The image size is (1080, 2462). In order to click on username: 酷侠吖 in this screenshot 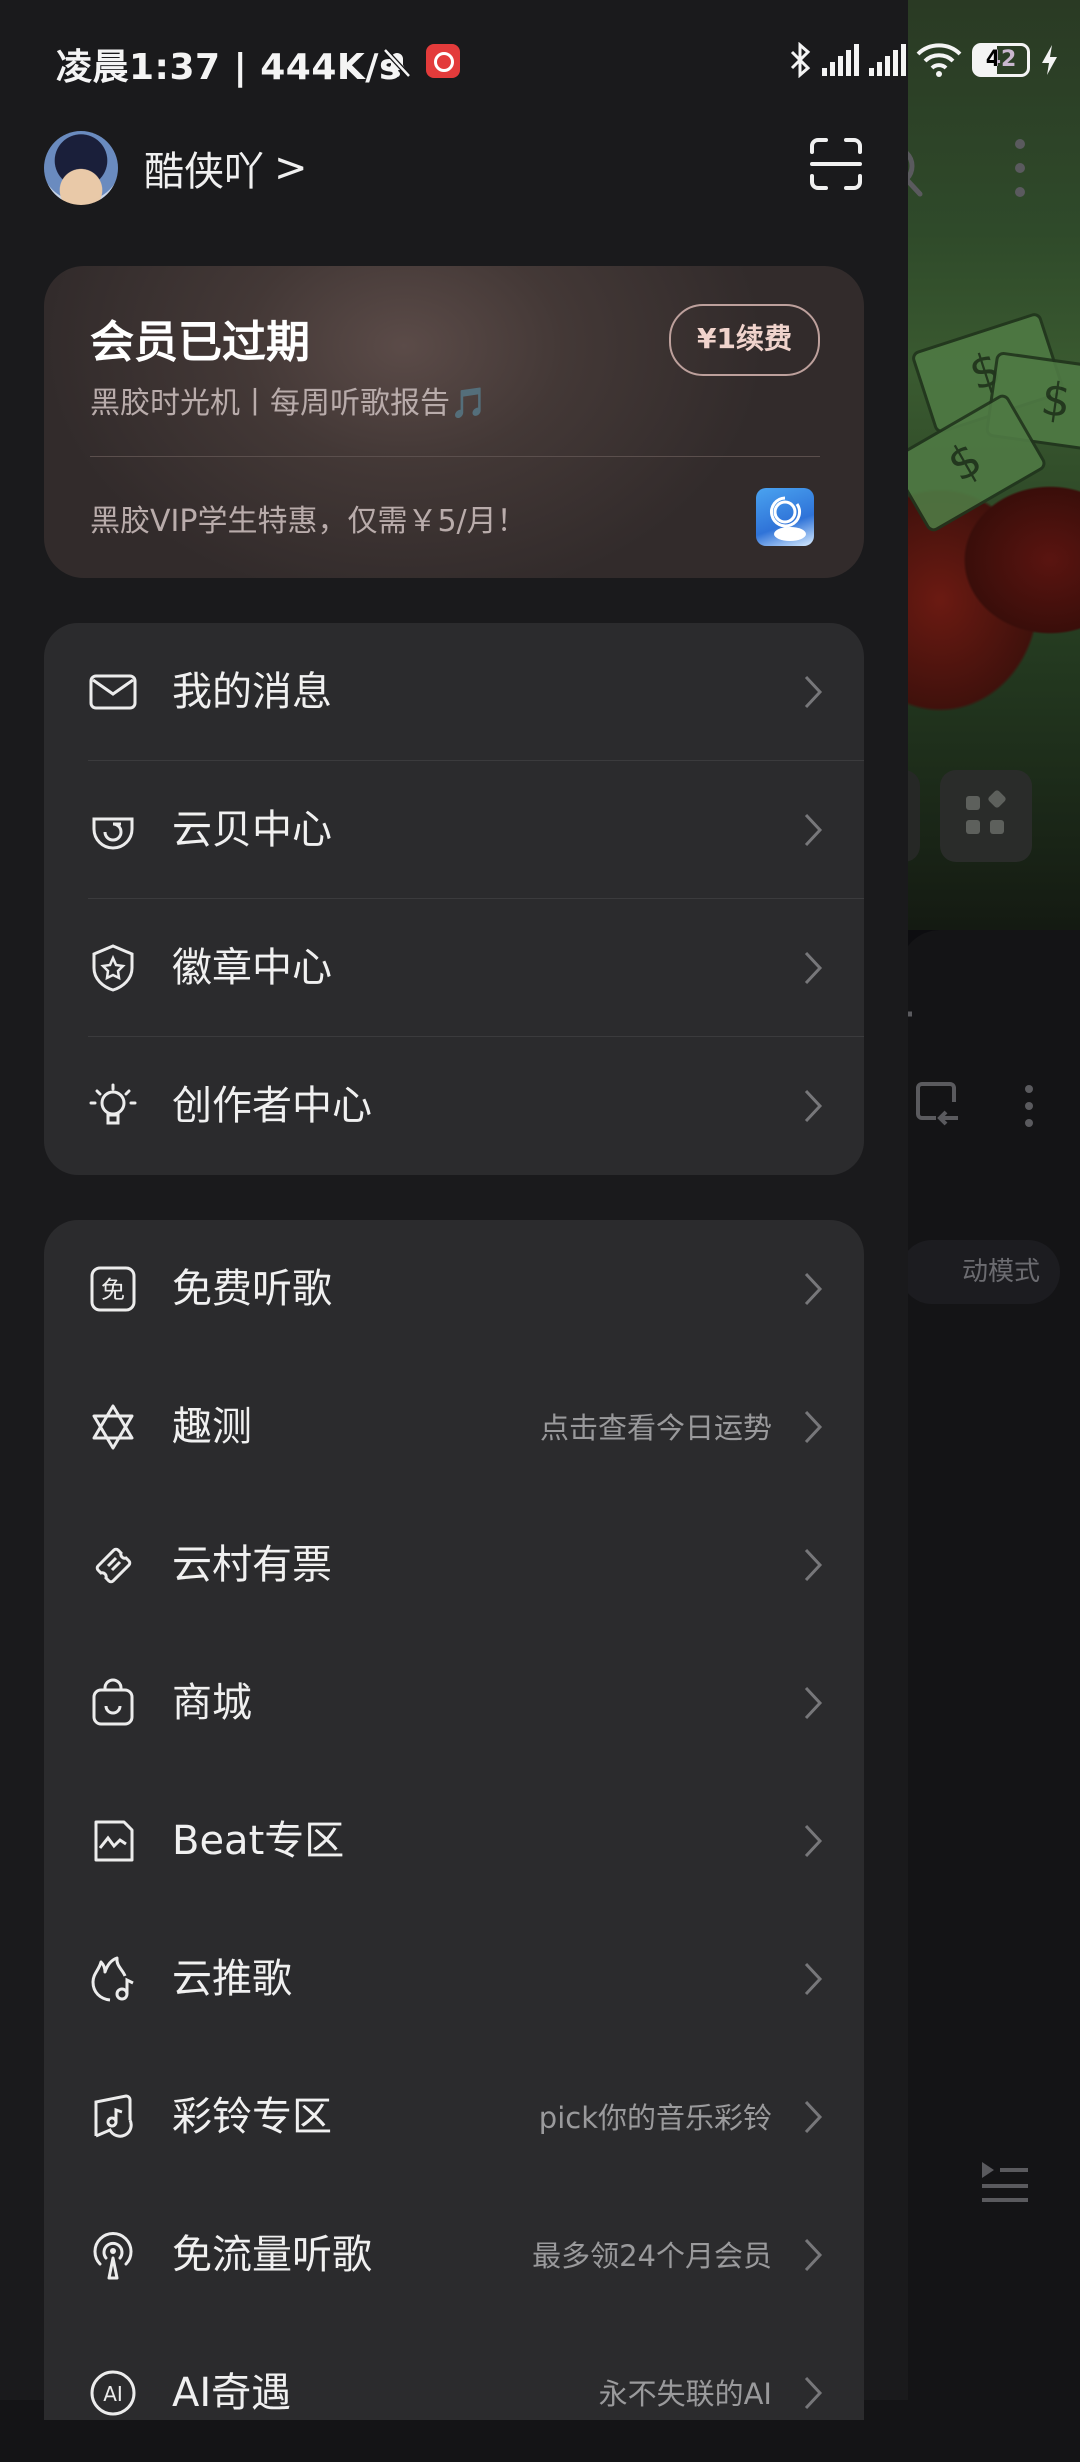, I will do `click(204, 168)`.